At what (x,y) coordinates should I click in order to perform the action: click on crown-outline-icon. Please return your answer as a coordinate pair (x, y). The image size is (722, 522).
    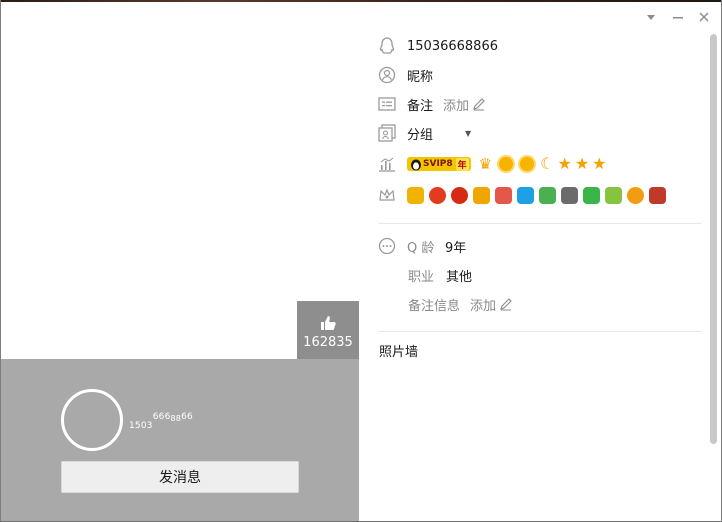
    Looking at the image, I should click on (387, 195).